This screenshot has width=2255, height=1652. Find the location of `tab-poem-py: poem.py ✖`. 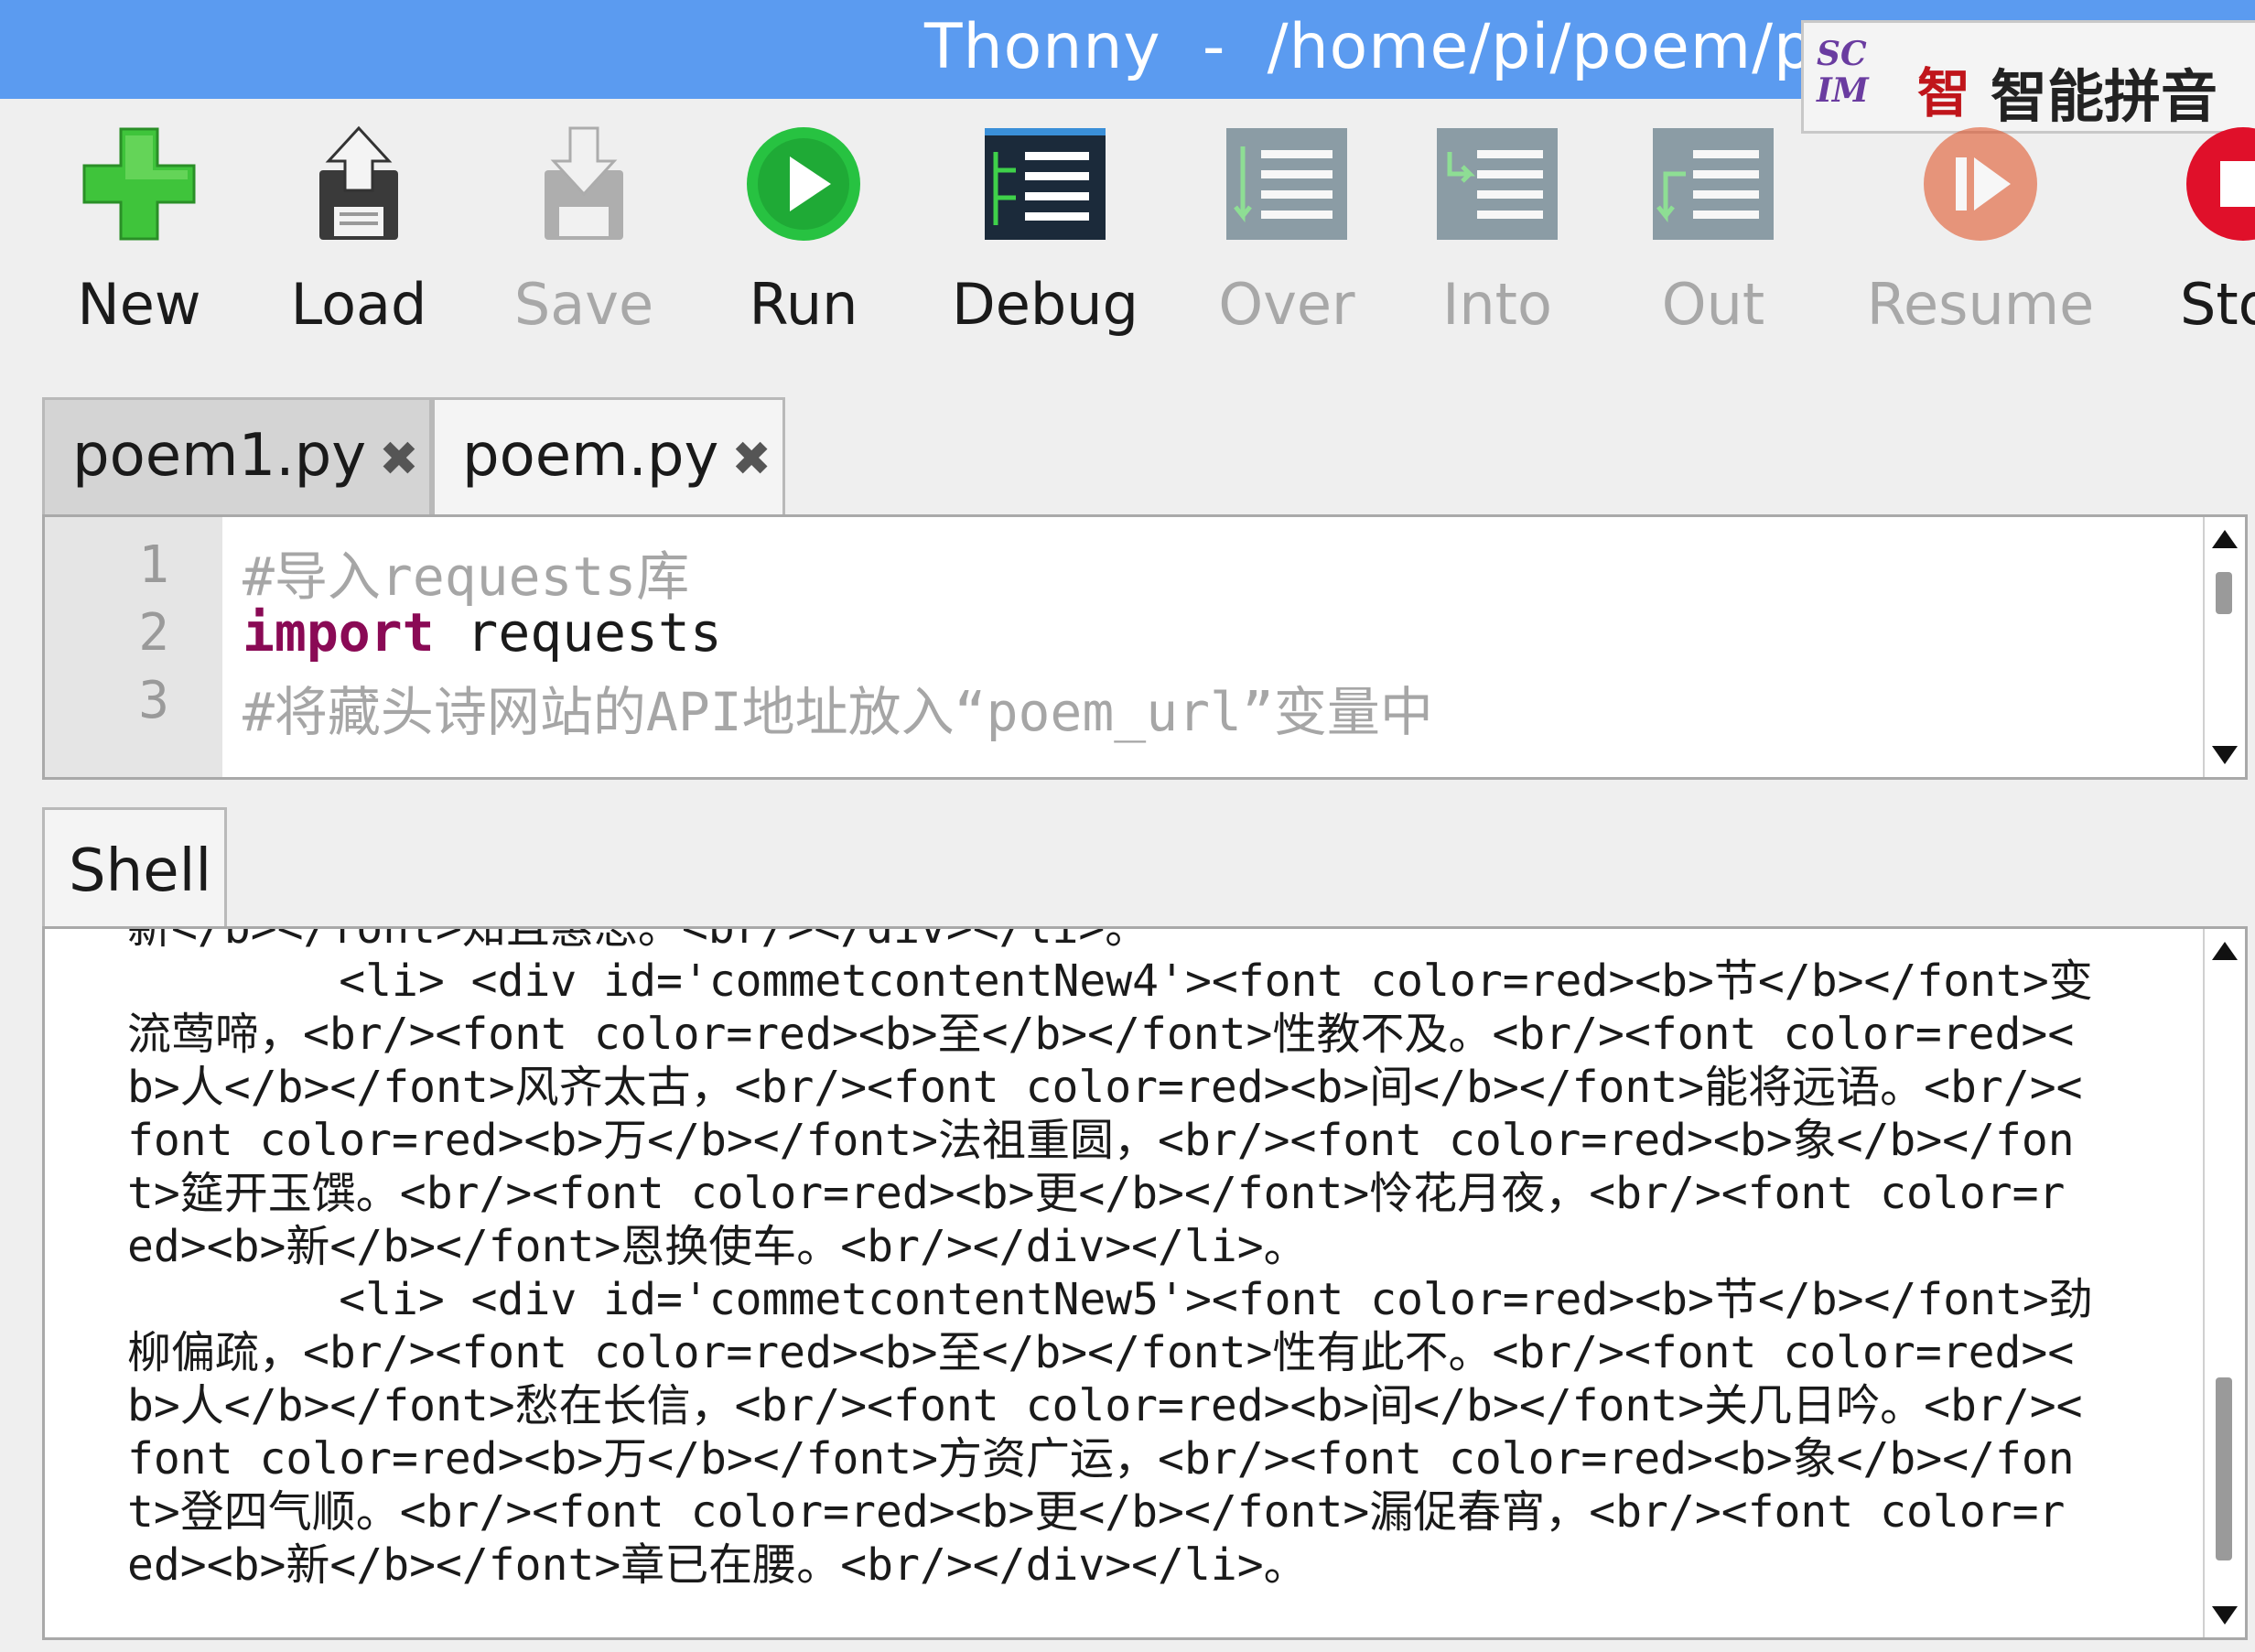

tab-poem-py: poem.py ✖ is located at coordinates (609, 455).